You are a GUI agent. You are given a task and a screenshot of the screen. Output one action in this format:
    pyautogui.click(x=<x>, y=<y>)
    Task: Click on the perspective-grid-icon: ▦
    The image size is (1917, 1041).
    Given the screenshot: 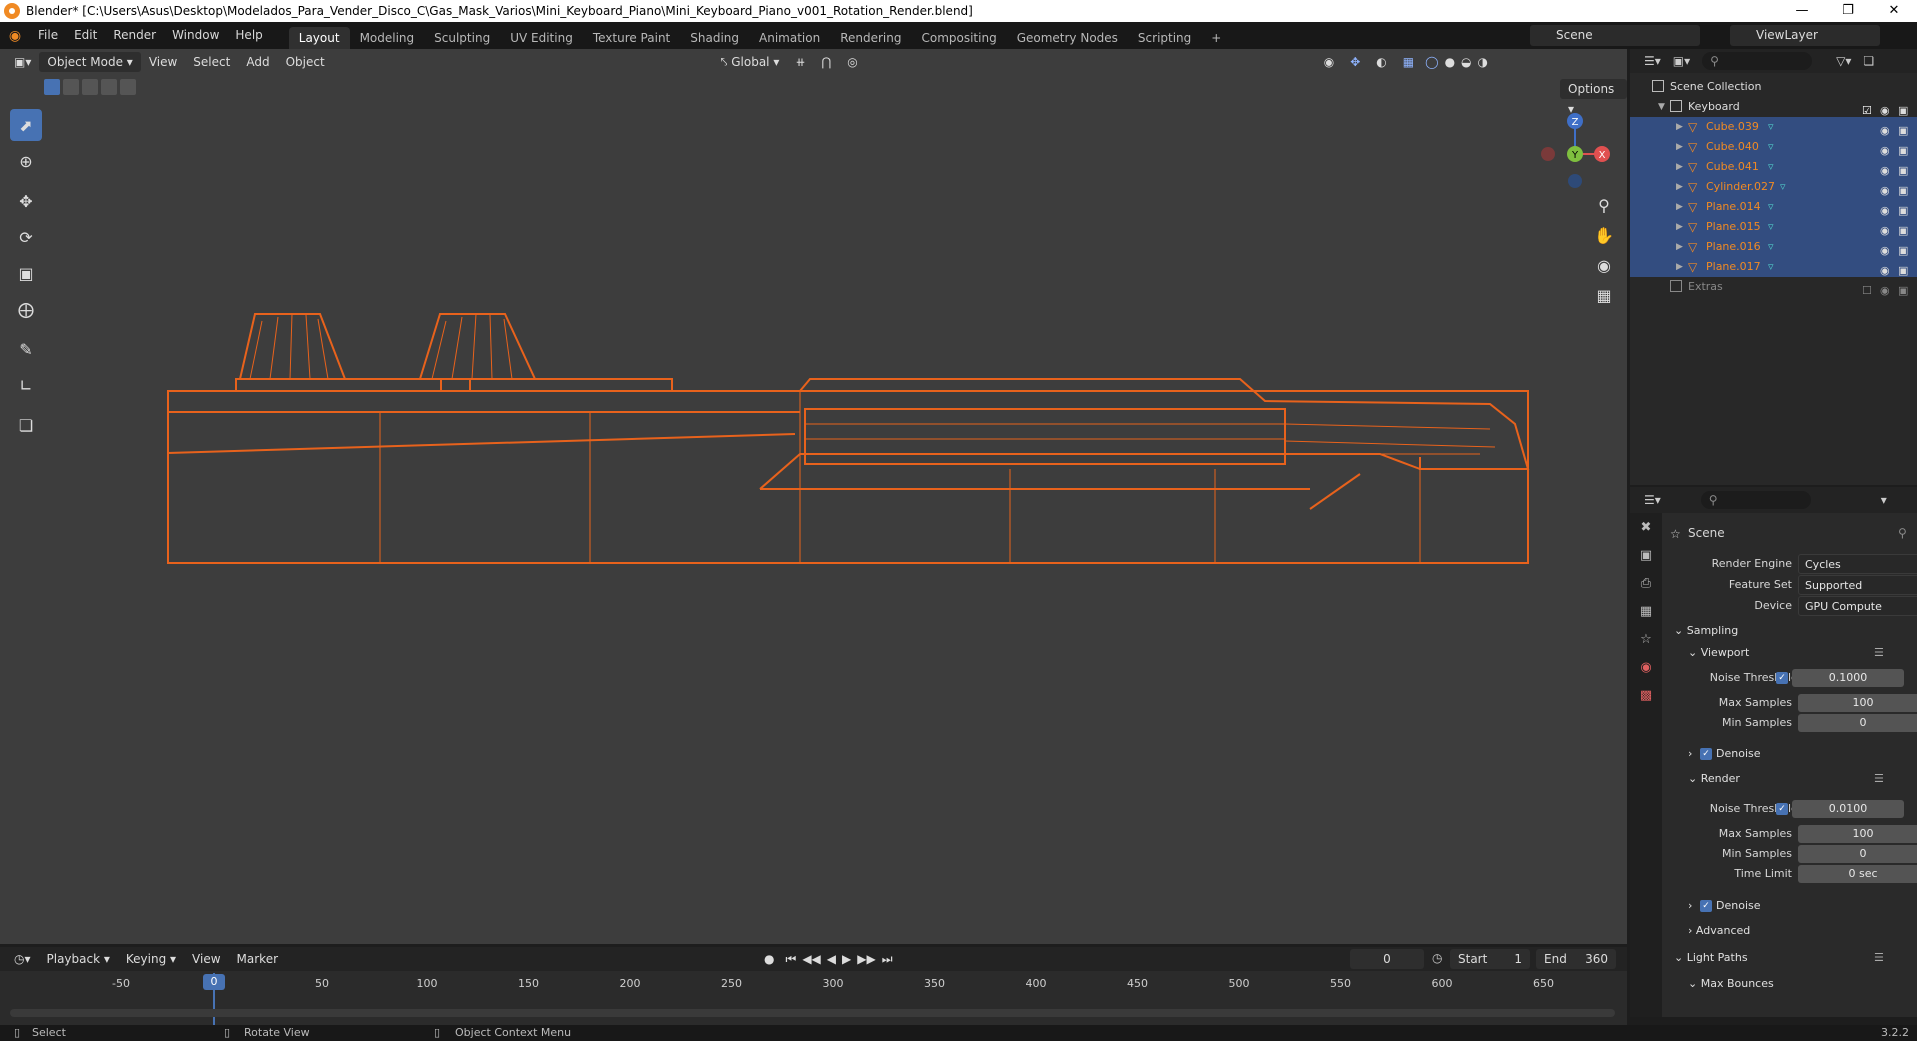 What is the action you would take?
    pyautogui.click(x=1604, y=295)
    